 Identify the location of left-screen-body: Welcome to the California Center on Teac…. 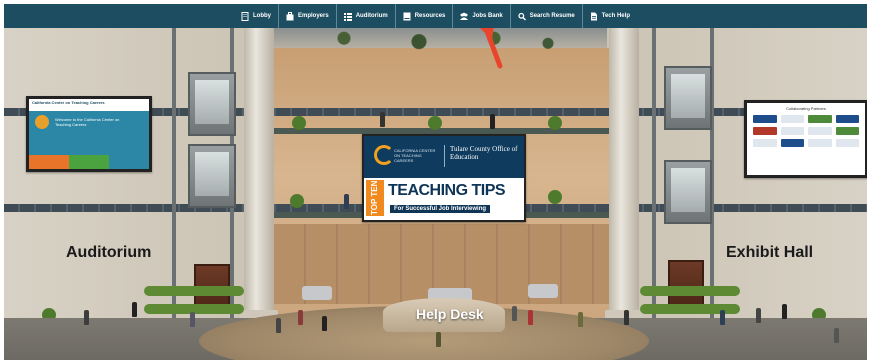
(89, 133).